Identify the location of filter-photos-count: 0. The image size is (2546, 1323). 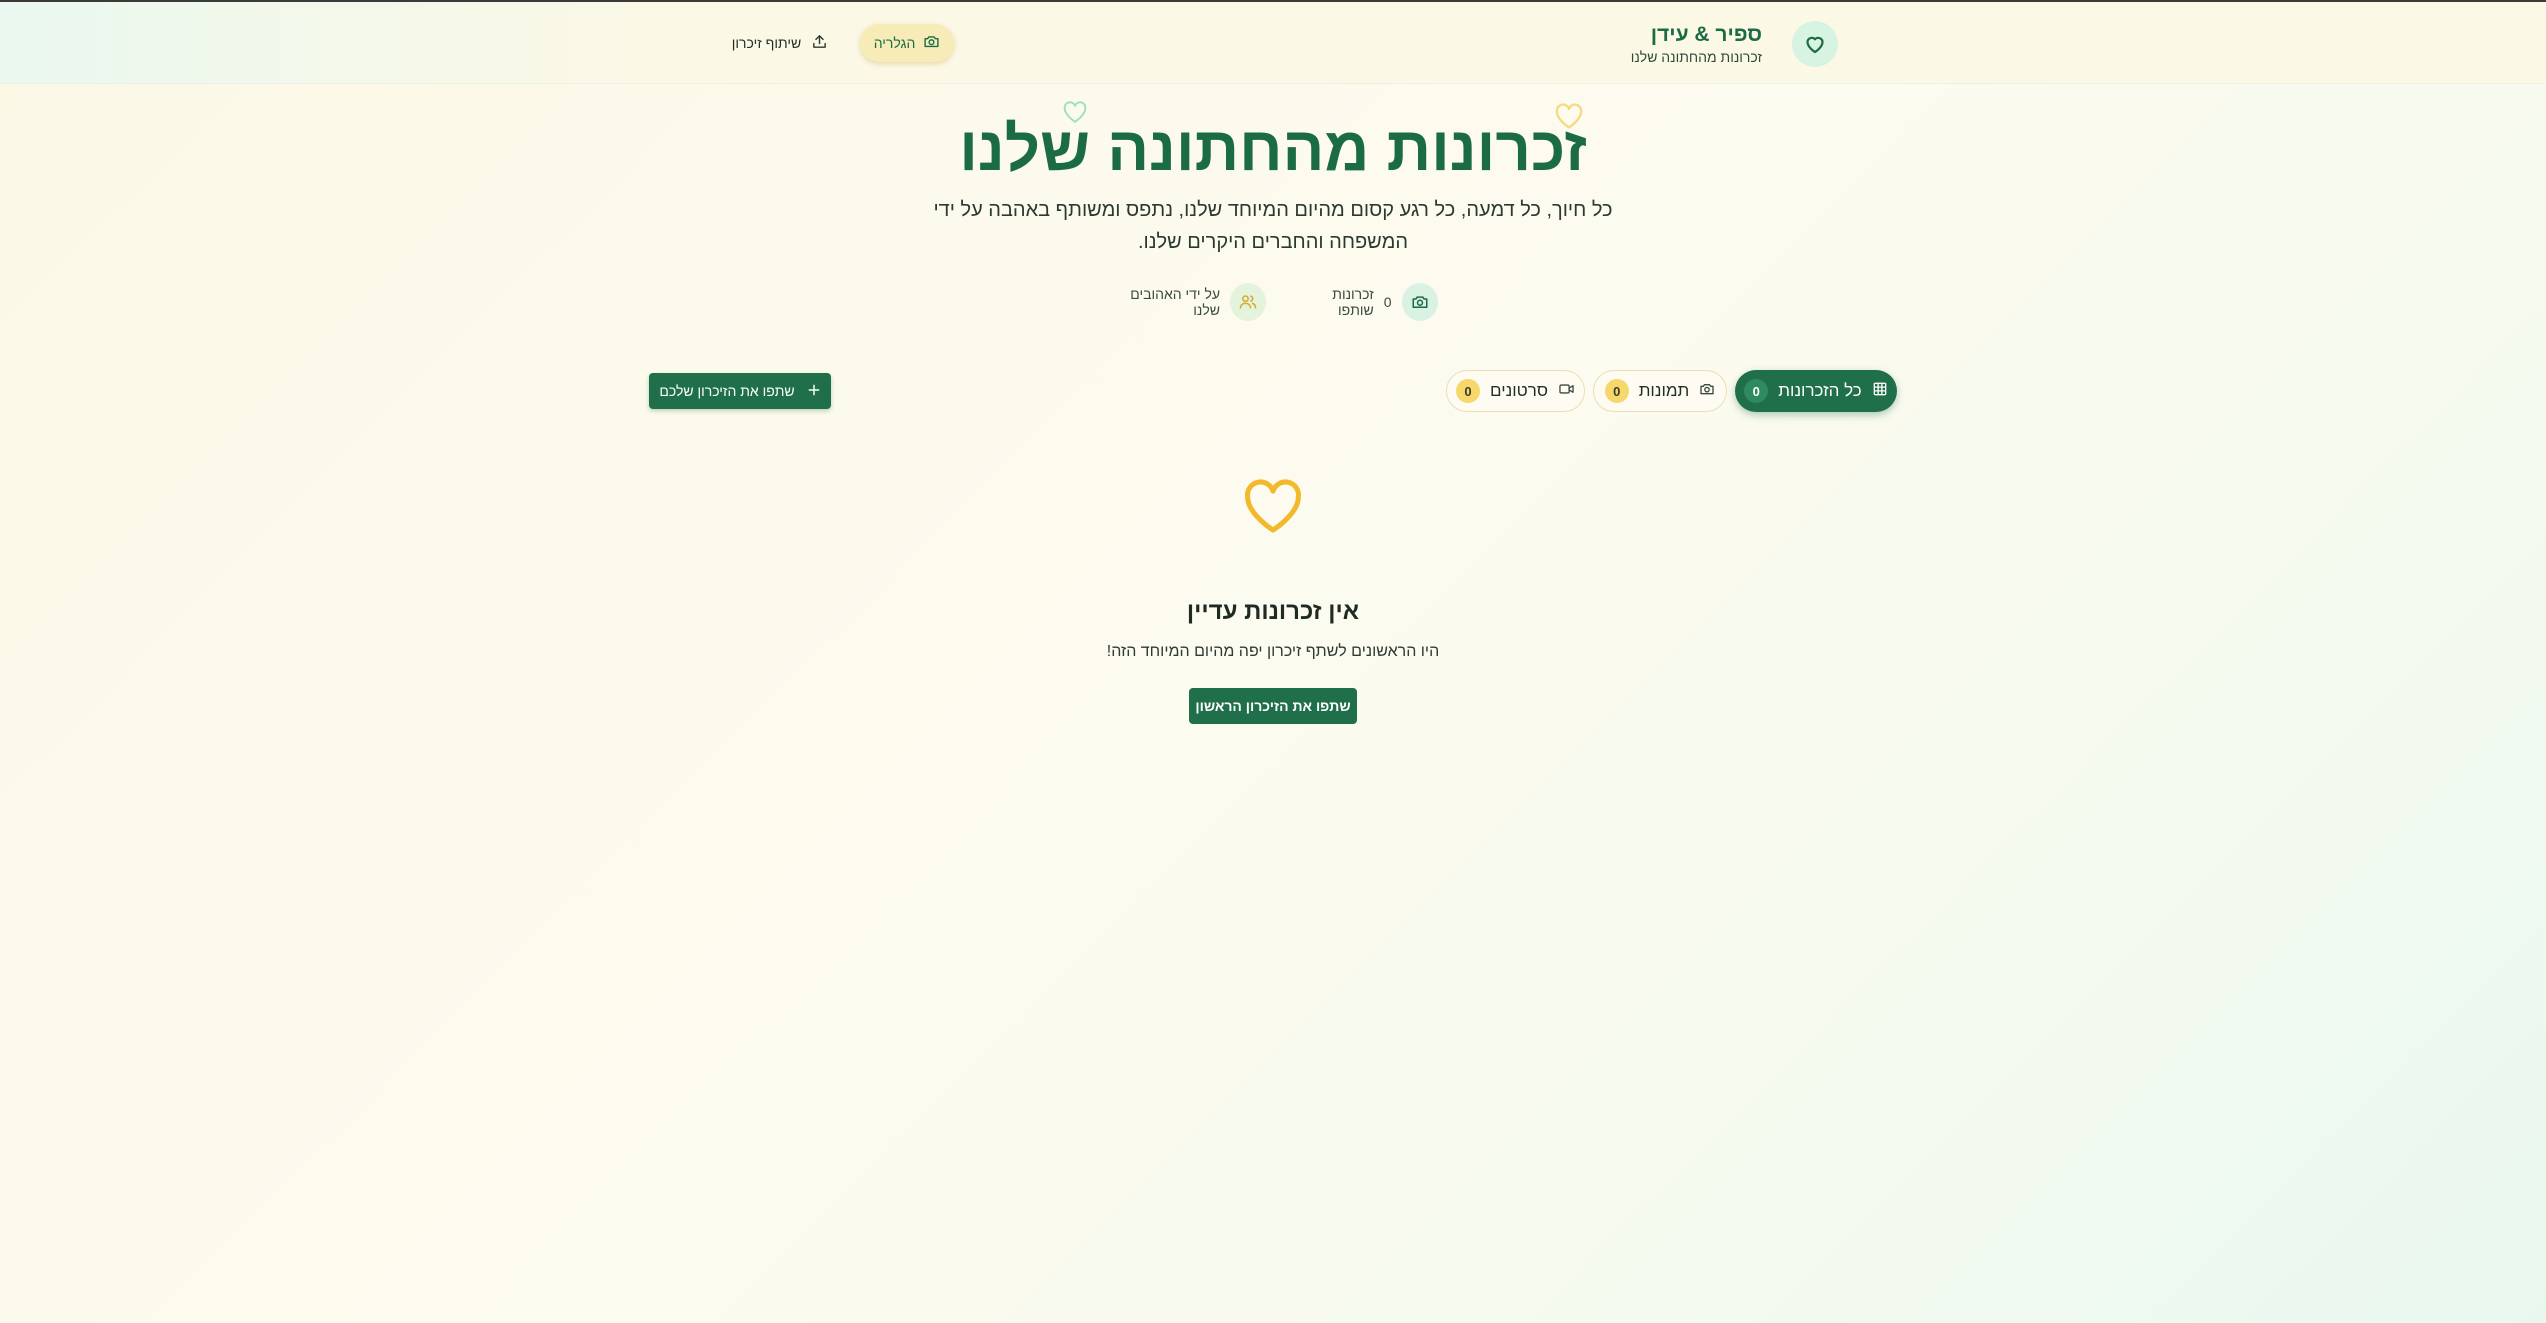
(1616, 391).